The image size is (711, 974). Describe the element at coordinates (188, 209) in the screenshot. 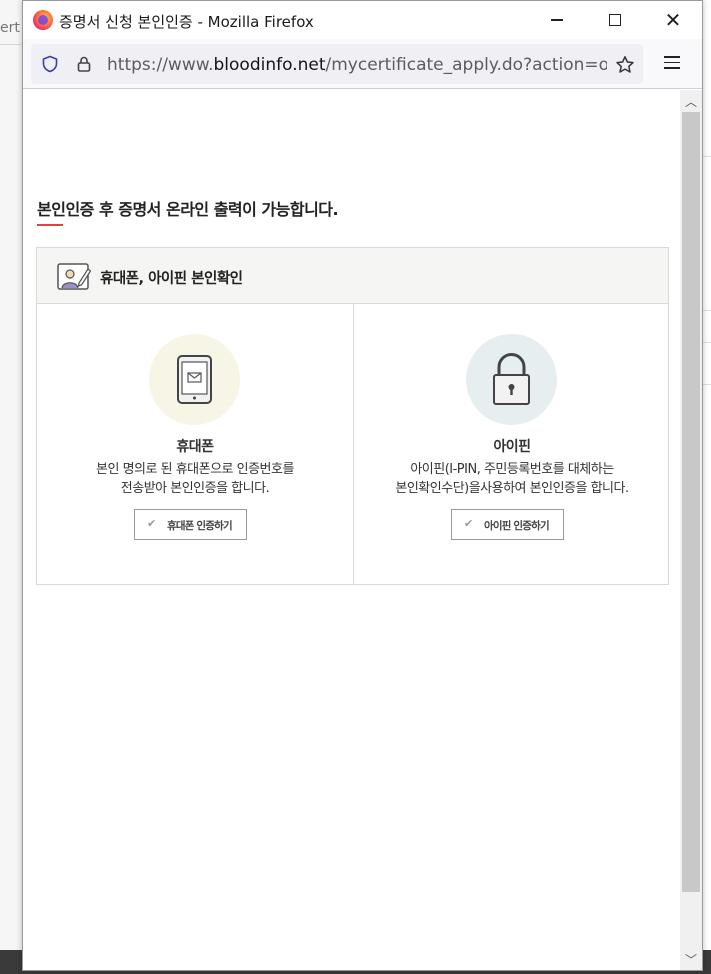

I see `page-heading: 본인인증 후 증명서 온라인 출력이 가능합니다.` at that location.